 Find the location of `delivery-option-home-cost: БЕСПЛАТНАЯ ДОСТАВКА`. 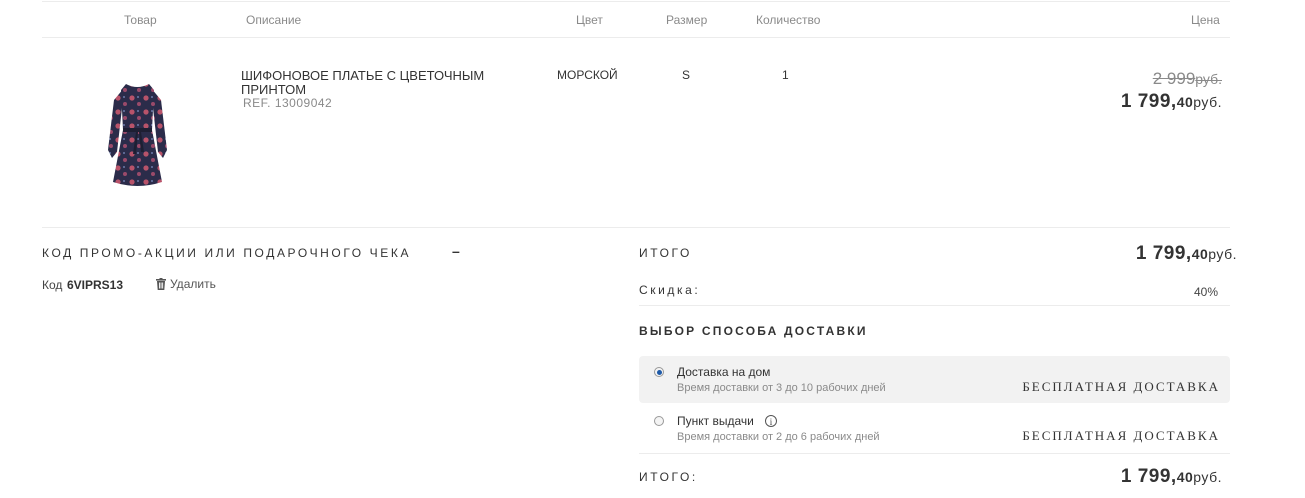

delivery-option-home-cost: БЕСПЛАТНАЯ ДОСТАВКА is located at coordinates (1121, 386).